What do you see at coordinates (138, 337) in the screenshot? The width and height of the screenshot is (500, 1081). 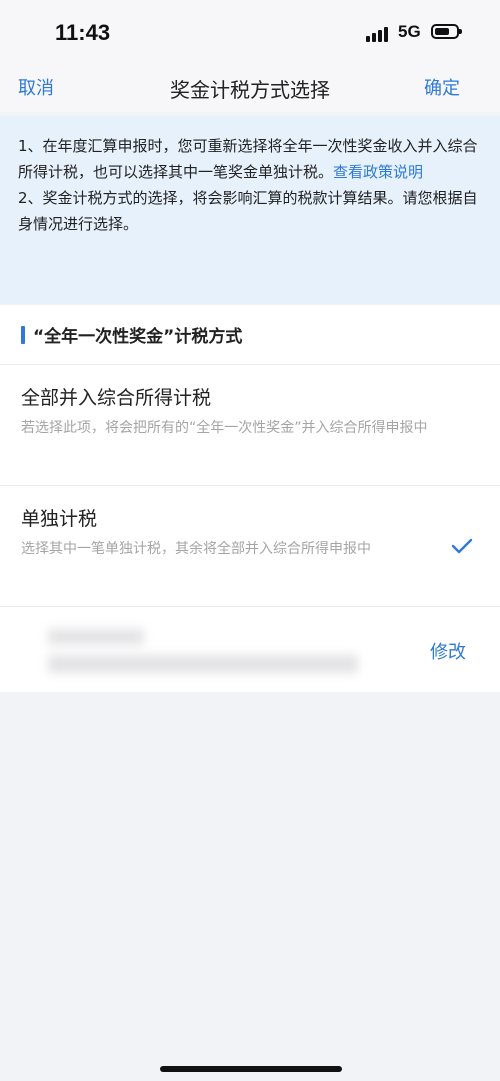 I see `section-title: “全年一次性奖金”计税方式` at bounding box center [138, 337].